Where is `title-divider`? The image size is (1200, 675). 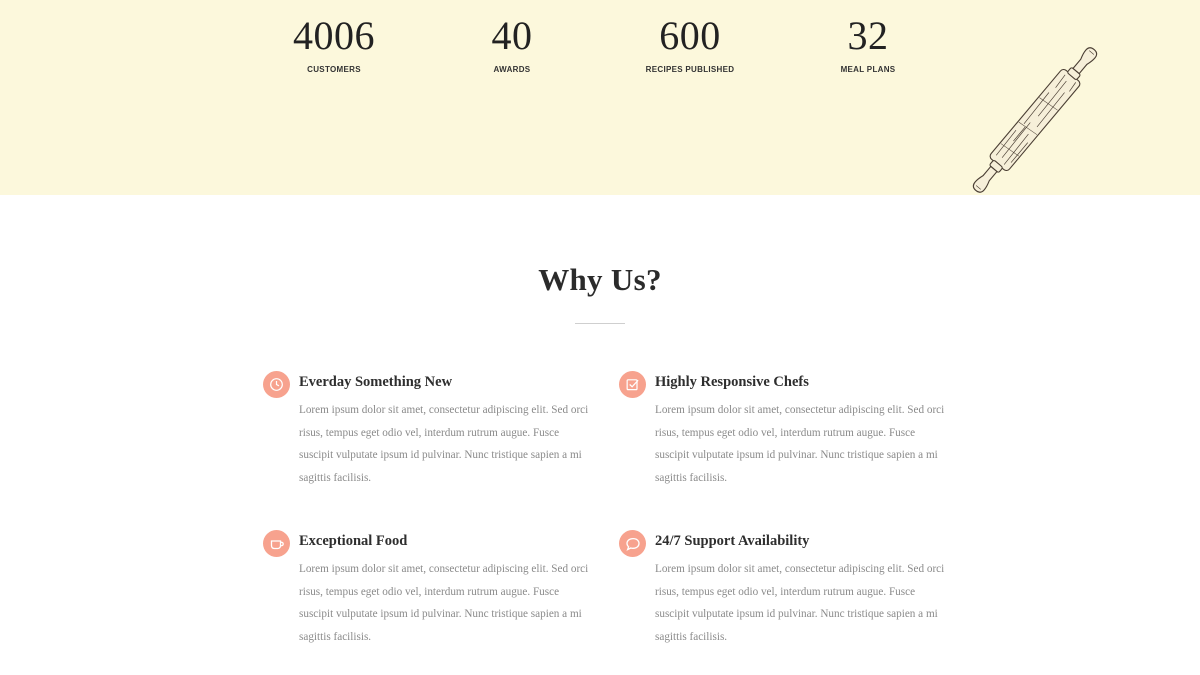
title-divider is located at coordinates (600, 323).